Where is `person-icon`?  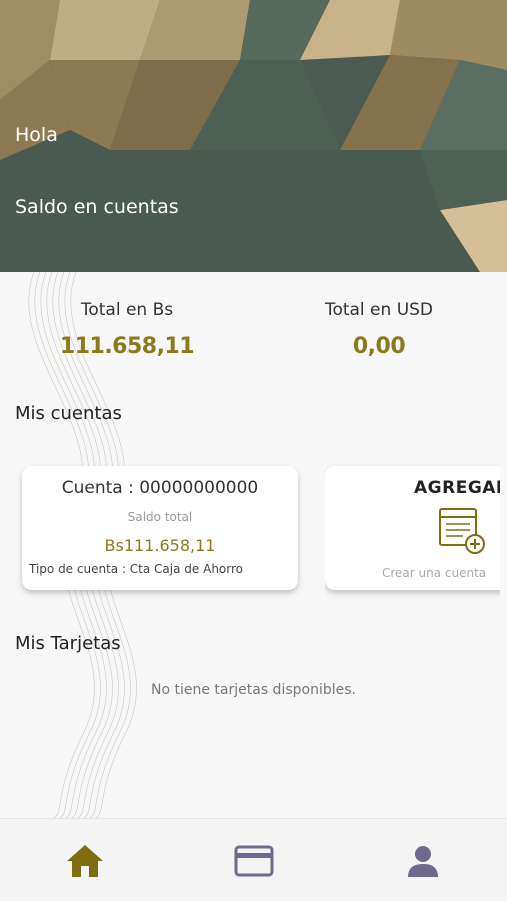
person-icon is located at coordinates (423, 861).